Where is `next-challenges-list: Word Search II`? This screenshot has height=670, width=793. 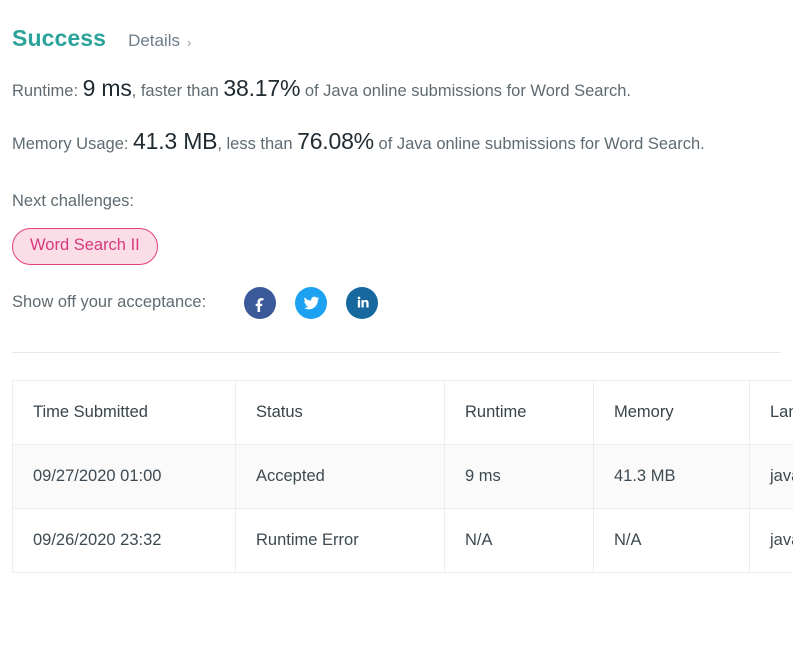 next-challenges-list: Word Search II is located at coordinates (396, 246).